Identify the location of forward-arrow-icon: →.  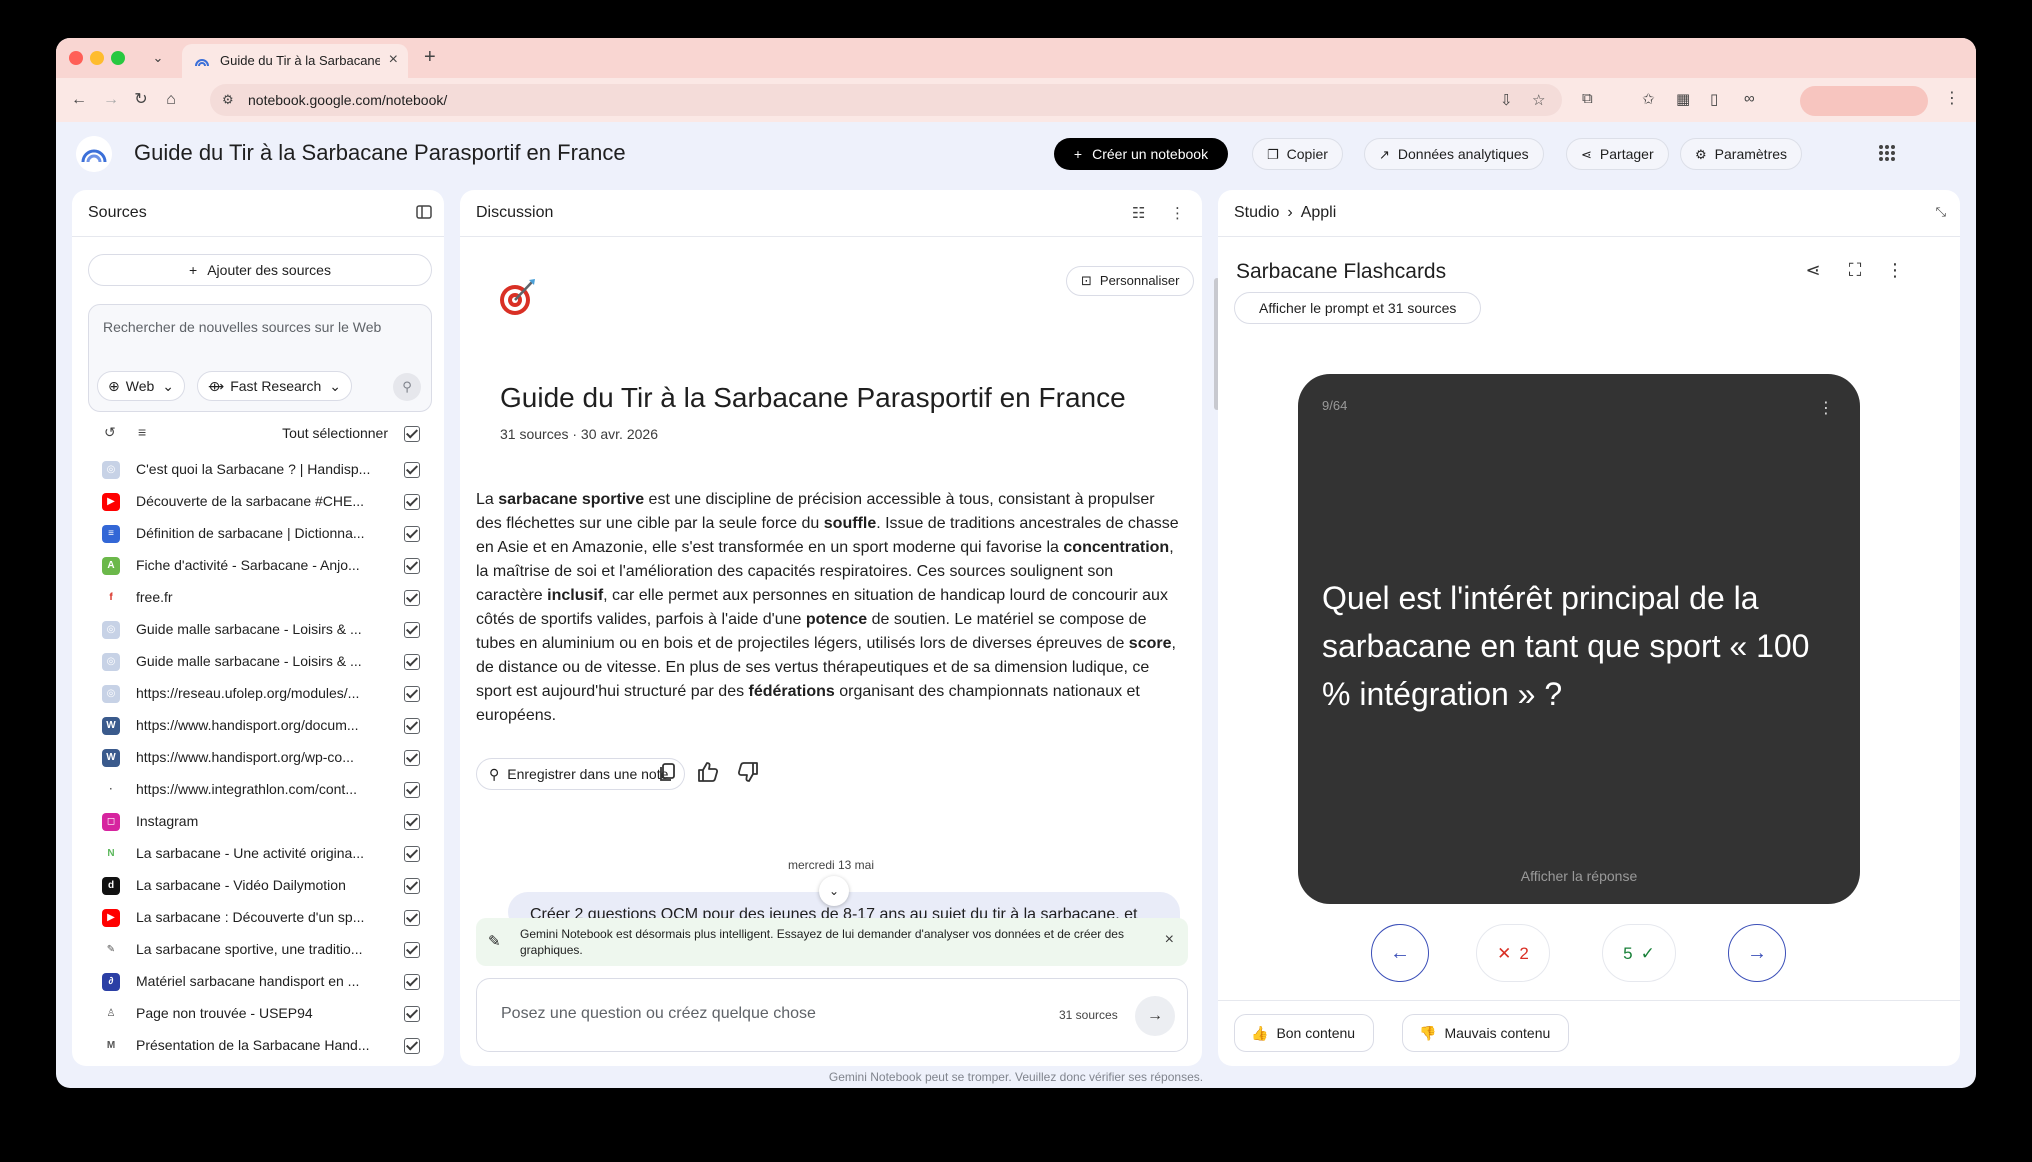
(111, 100).